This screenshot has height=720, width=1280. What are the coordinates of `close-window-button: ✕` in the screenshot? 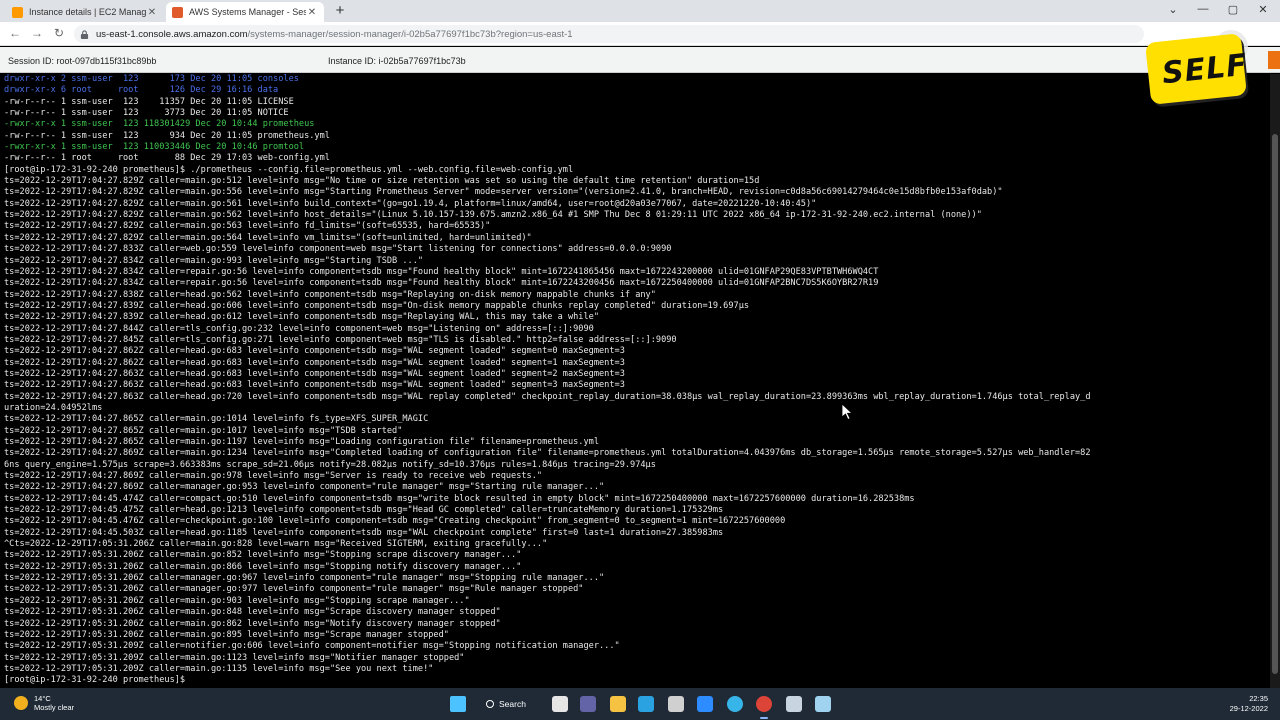 It's located at (1263, 9).